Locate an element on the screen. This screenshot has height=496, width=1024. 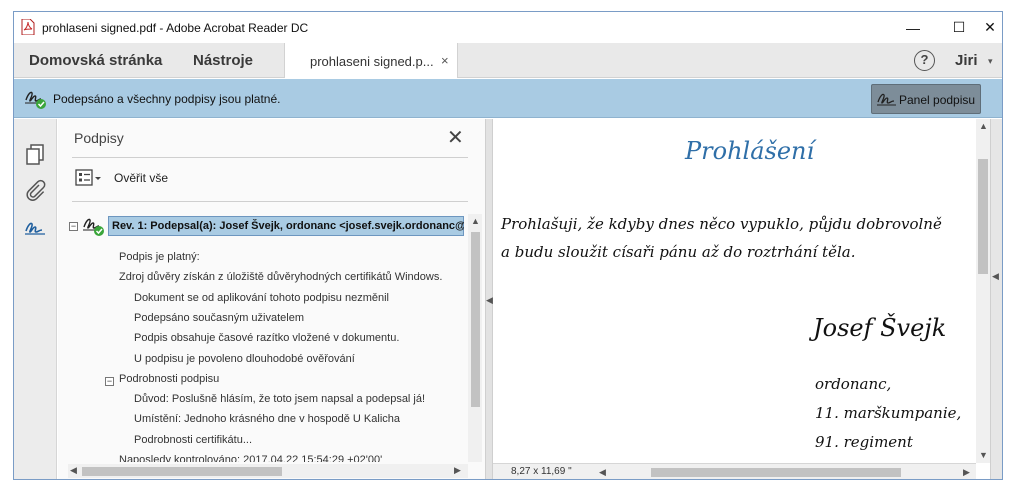
panel-vertical-scrollbar: ▲ is located at coordinates (475, 338).